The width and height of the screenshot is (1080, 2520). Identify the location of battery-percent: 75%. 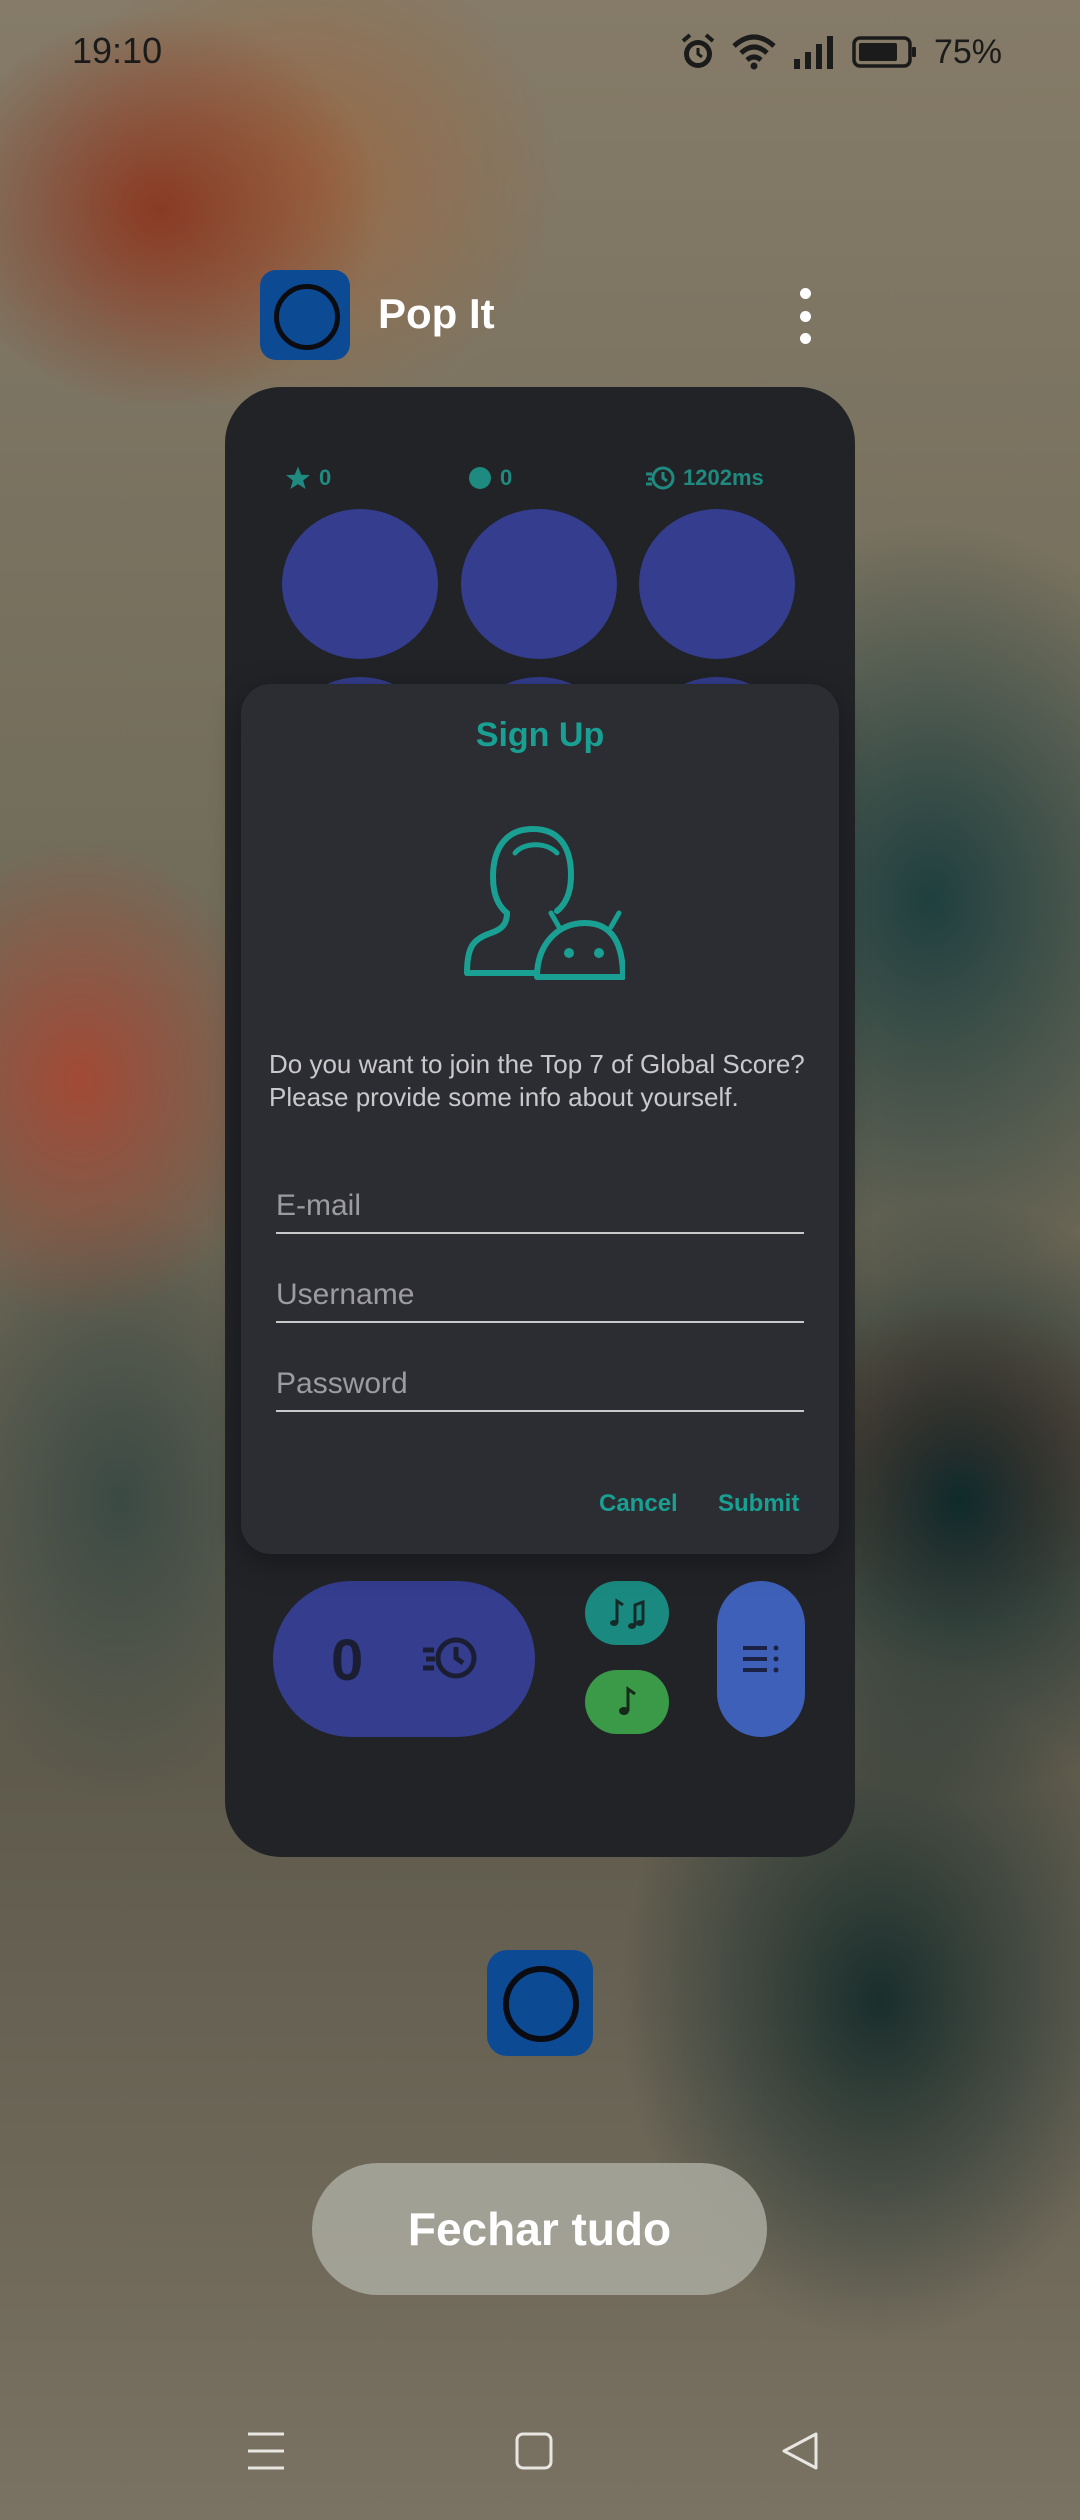
(967, 51).